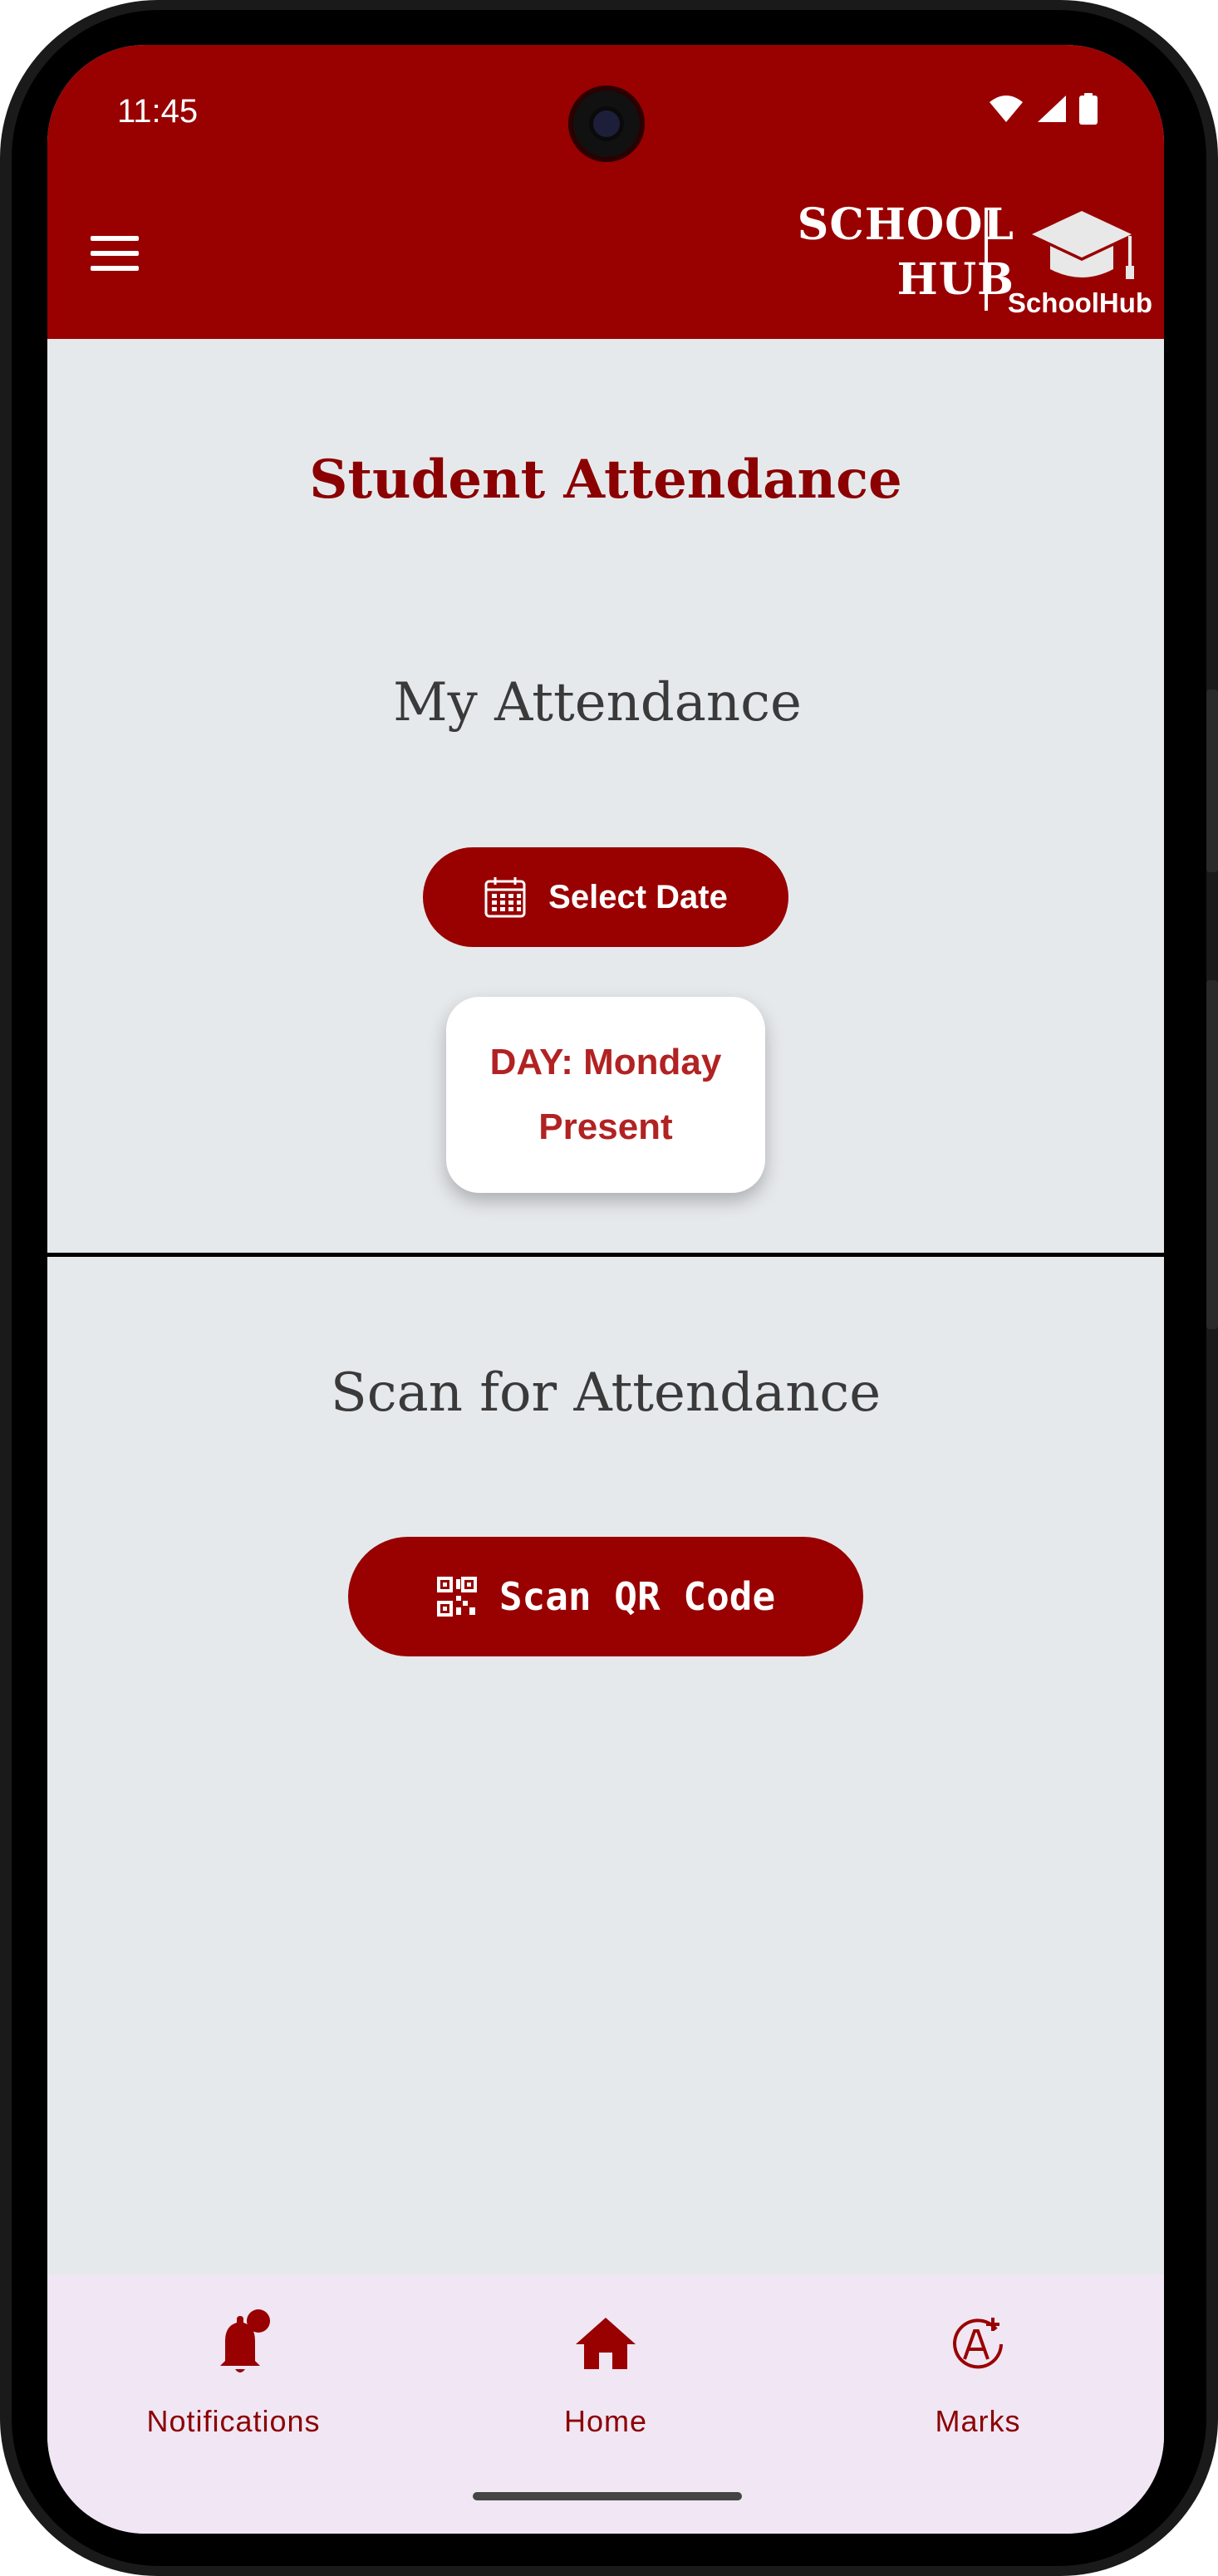 The height and width of the screenshot is (2576, 1218). What do you see at coordinates (1212, 1154) in the screenshot?
I see `power-button` at bounding box center [1212, 1154].